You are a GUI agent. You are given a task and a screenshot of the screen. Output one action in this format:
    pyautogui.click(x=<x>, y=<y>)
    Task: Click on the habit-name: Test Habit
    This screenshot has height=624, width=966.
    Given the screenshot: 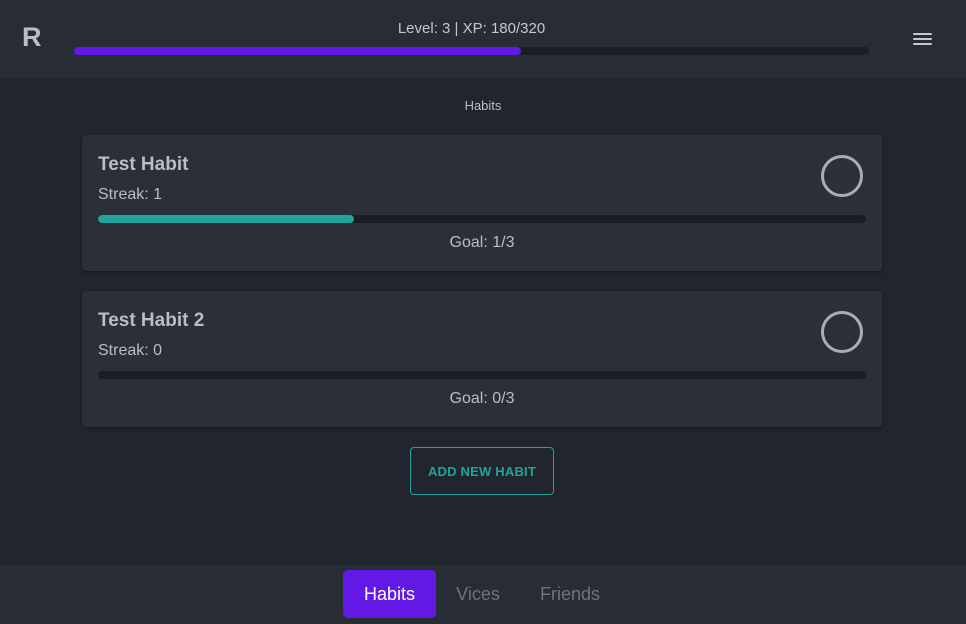 What is the action you would take?
    pyautogui.click(x=143, y=164)
    